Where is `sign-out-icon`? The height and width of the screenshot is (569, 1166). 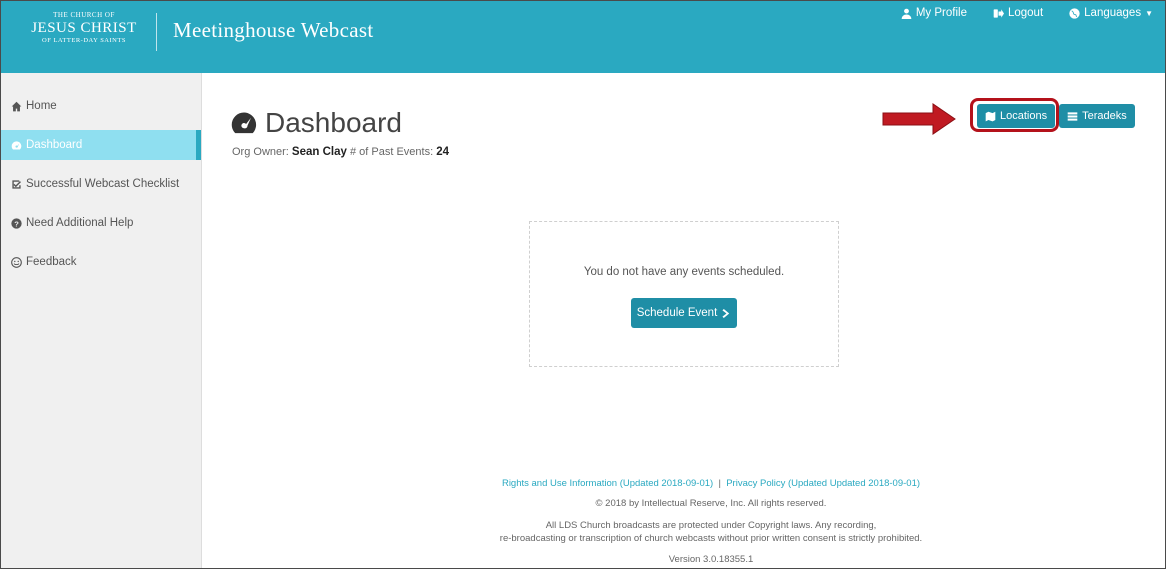 sign-out-icon is located at coordinates (998, 13).